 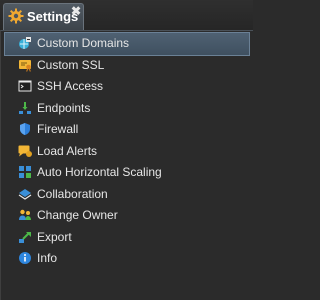 I want to click on scaling-icon, so click(x=25, y=172).